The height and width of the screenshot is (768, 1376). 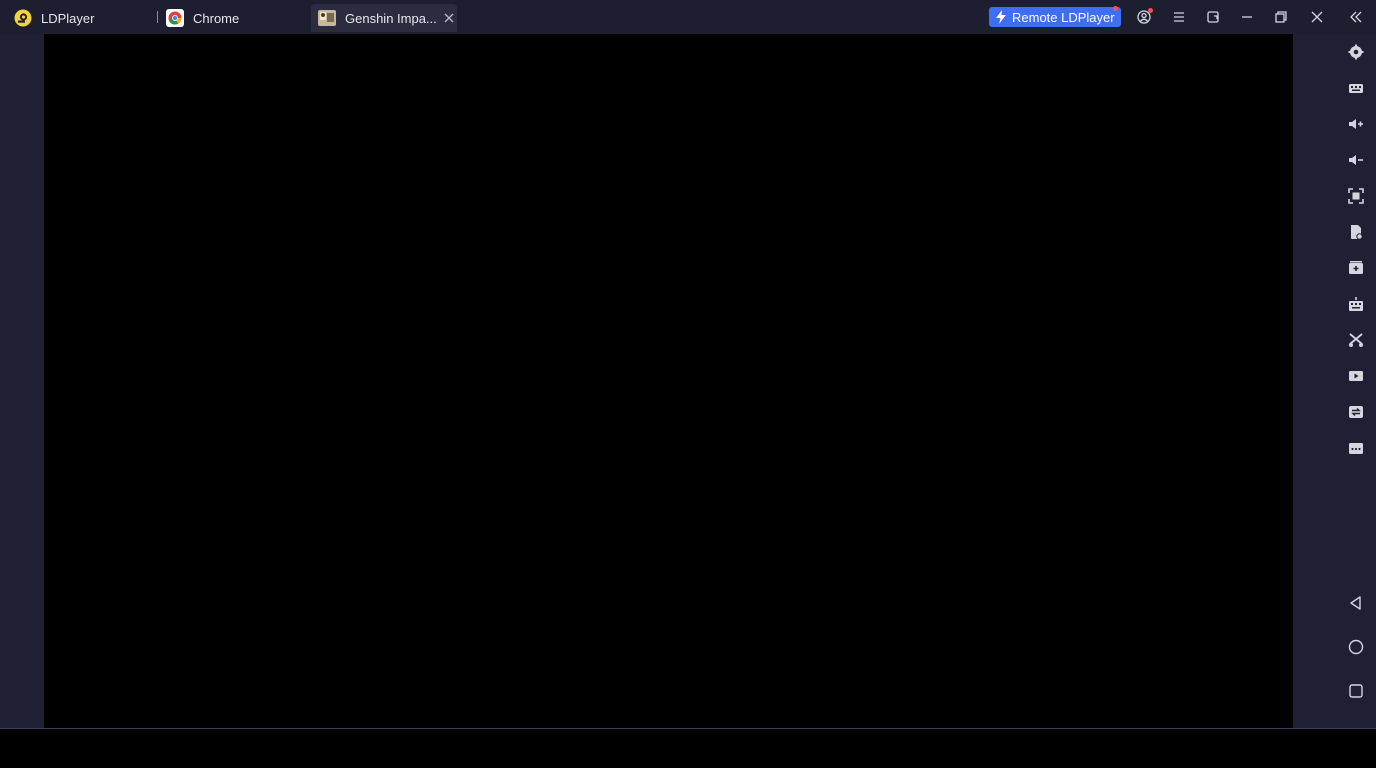 I want to click on tab-label: LDPlayer, so click(x=68, y=18).